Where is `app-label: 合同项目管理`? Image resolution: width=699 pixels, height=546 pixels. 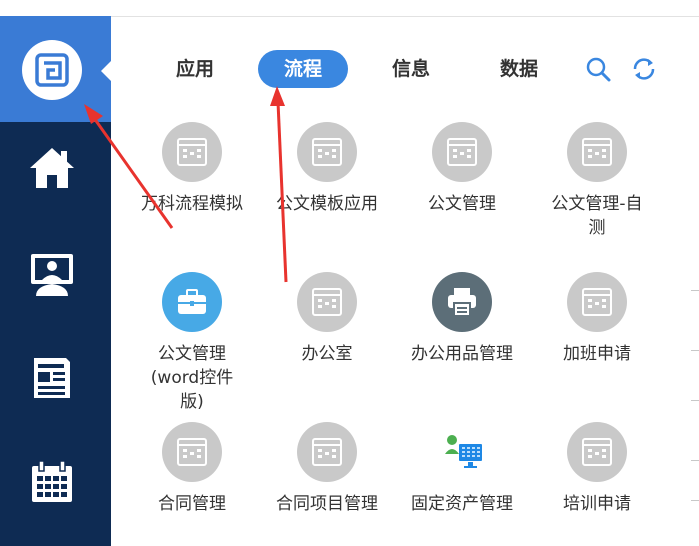 app-label: 合同项目管理 is located at coordinates (327, 504).